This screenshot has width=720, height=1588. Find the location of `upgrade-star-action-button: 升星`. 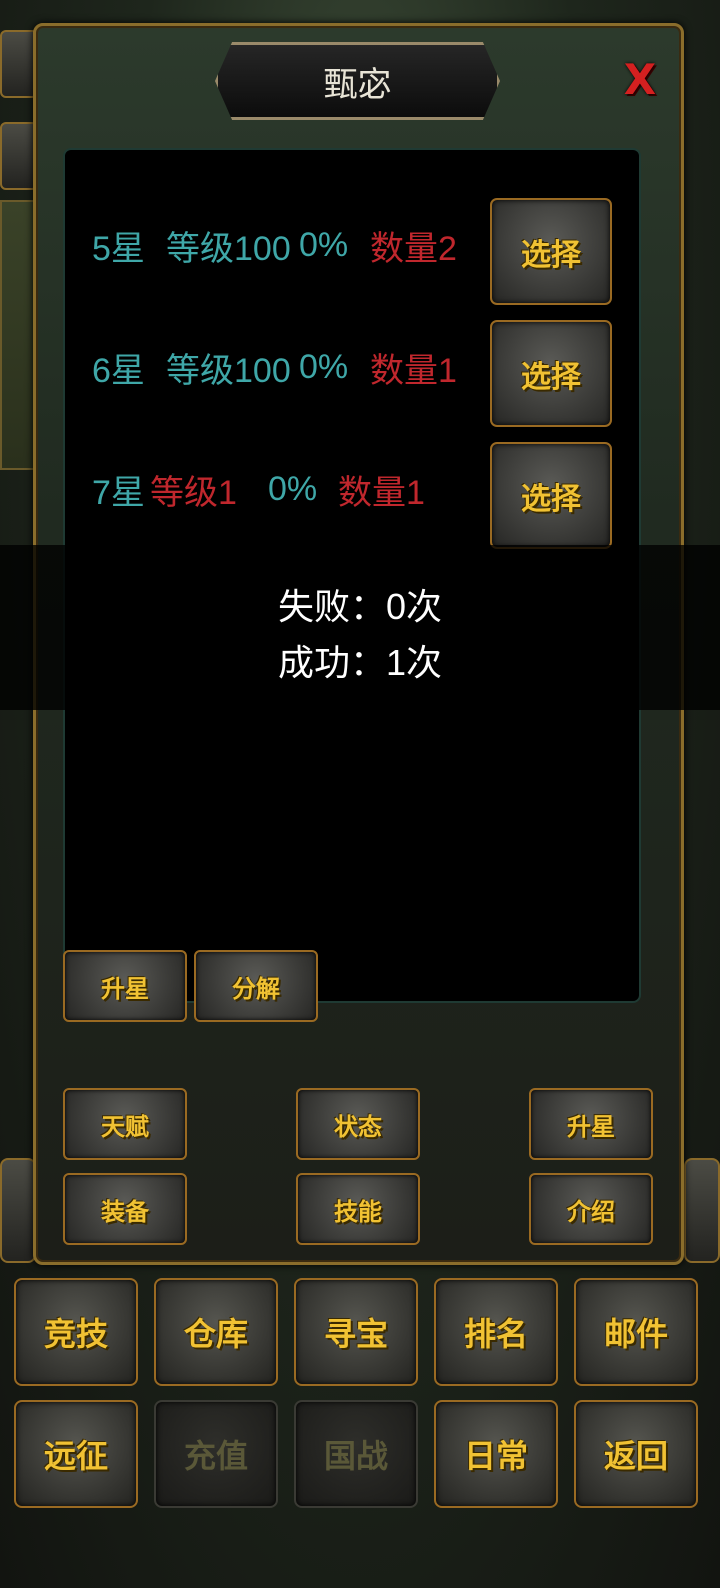

upgrade-star-action-button: 升星 is located at coordinates (125, 986).